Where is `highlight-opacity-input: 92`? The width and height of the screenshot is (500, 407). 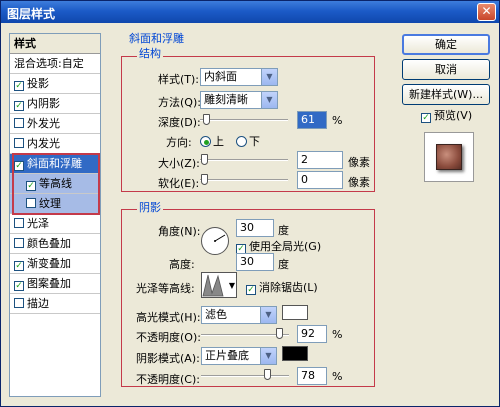
highlight-opacity-input: 92 is located at coordinates (312, 334).